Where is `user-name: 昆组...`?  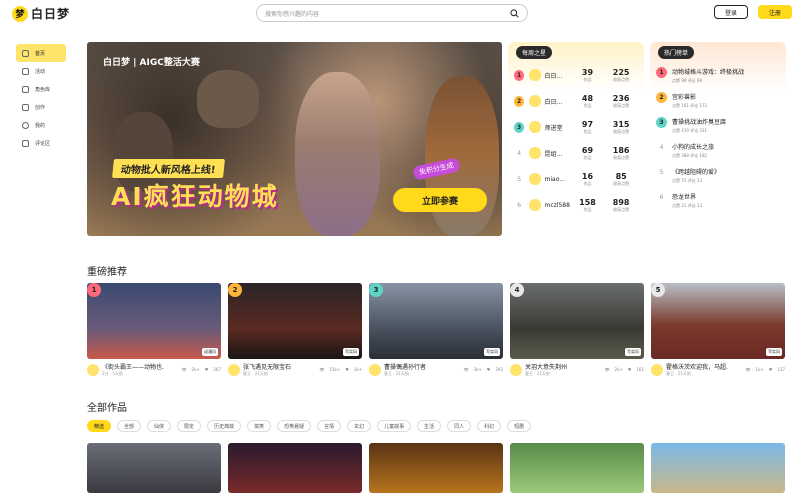 user-name: 昆组... is located at coordinates (558, 153).